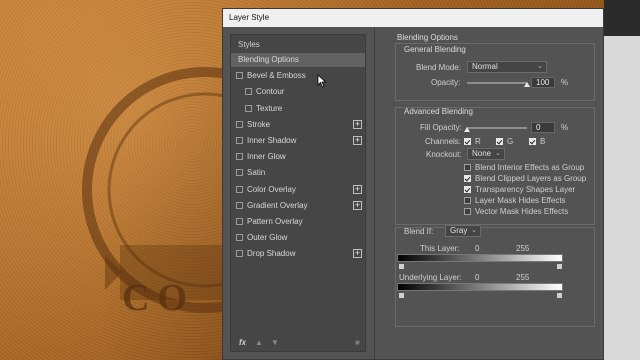  Describe the element at coordinates (543, 127) in the screenshot. I see `fill-opacity-input: 0` at that location.